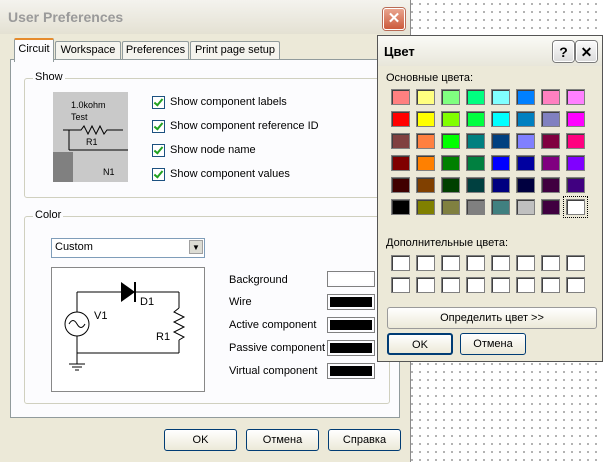  Describe the element at coordinates (158, 150) in the screenshot. I see `show-node-name-checkbox` at that location.